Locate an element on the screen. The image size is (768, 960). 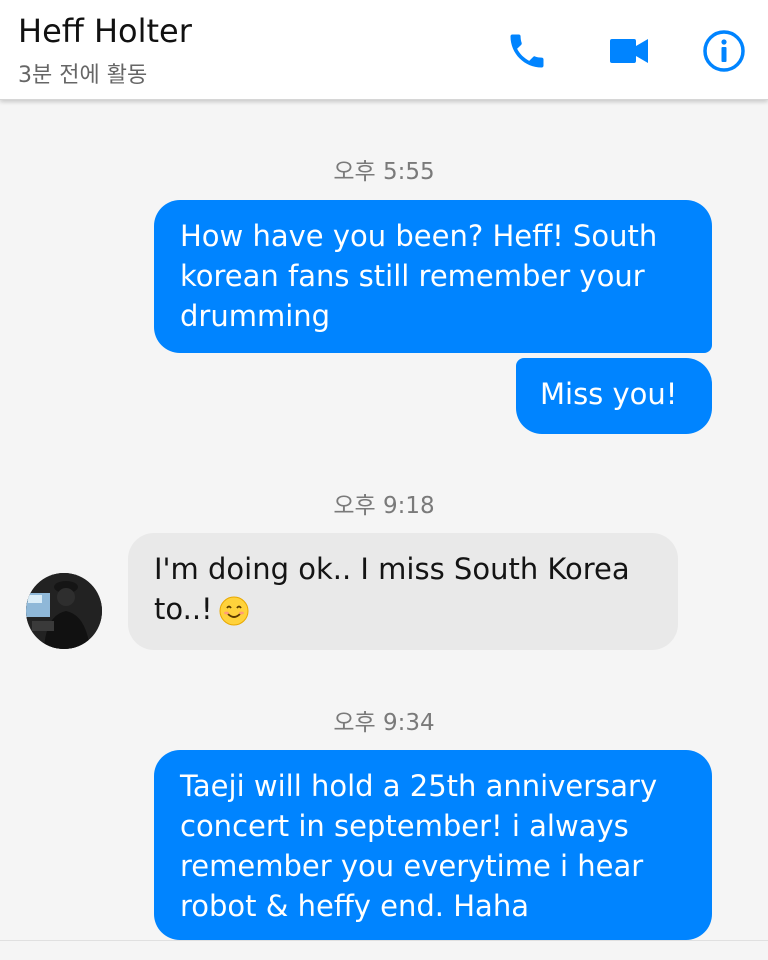
composer-divider is located at coordinates (384, 940).